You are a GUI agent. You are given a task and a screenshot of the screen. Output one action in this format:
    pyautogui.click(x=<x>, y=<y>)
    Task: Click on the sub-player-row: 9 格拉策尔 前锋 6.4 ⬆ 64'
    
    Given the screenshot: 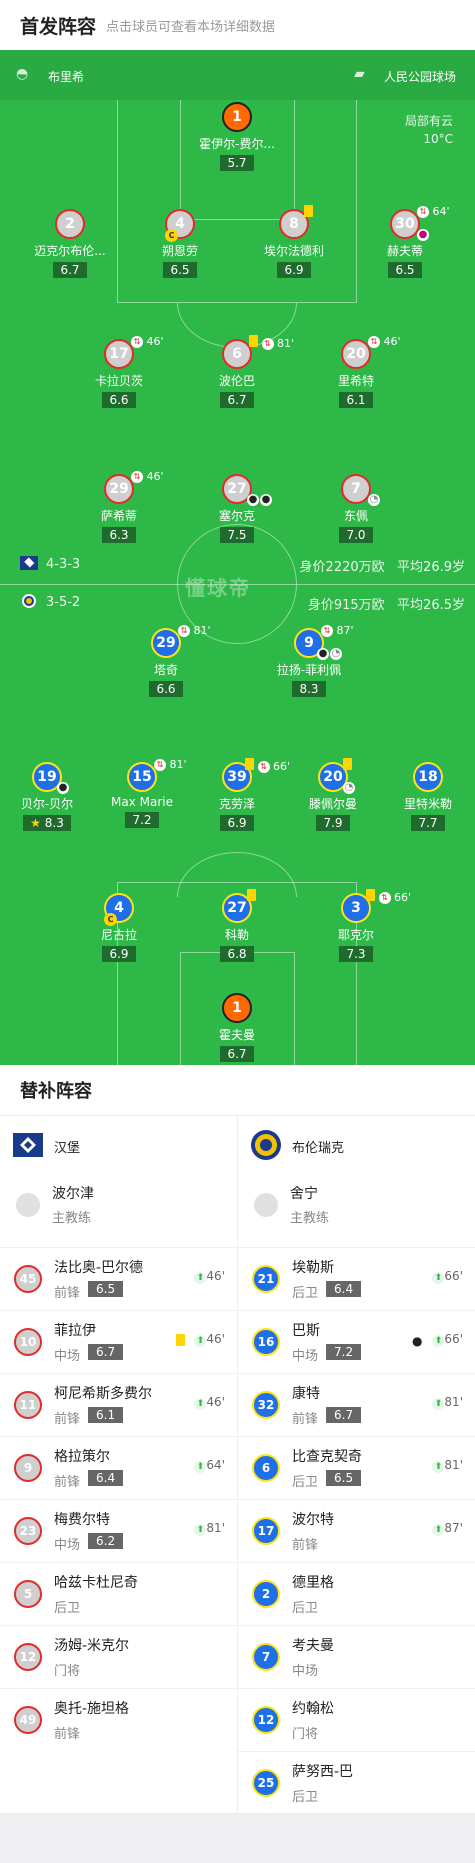 What is the action you would take?
    pyautogui.click(x=118, y=1467)
    